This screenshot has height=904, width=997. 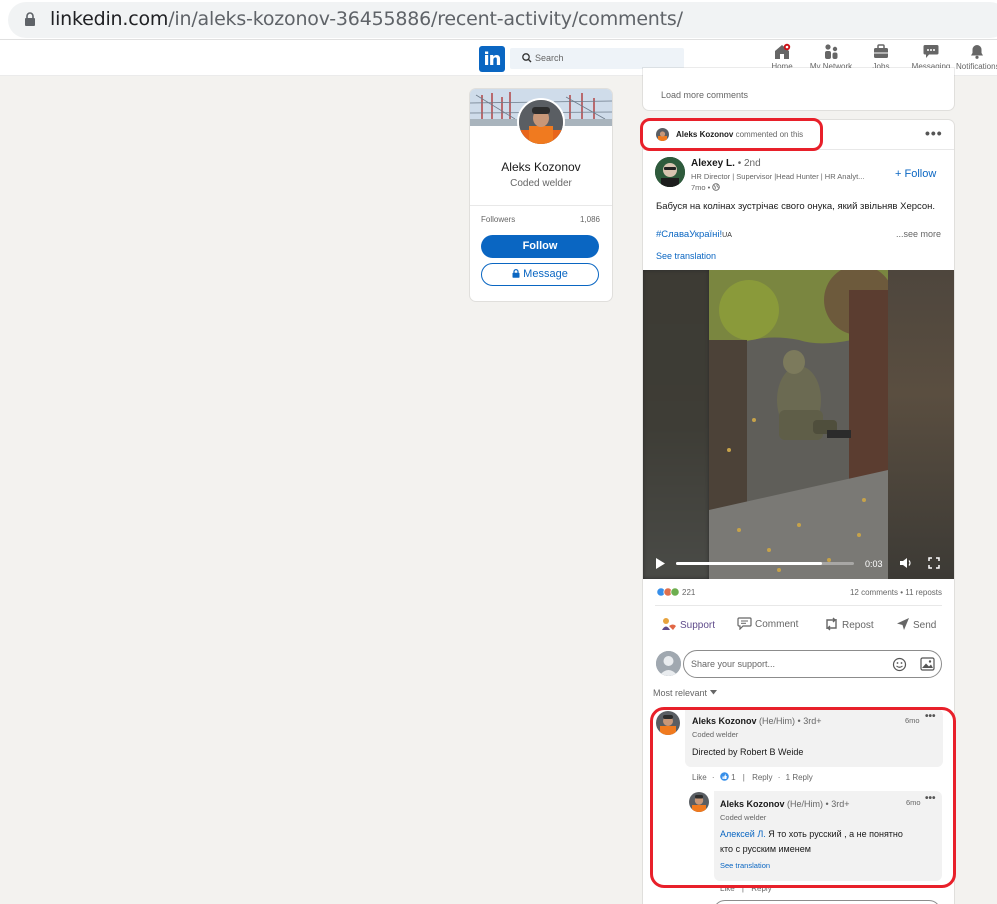 I want to click on send-button: Send, so click(x=916, y=624).